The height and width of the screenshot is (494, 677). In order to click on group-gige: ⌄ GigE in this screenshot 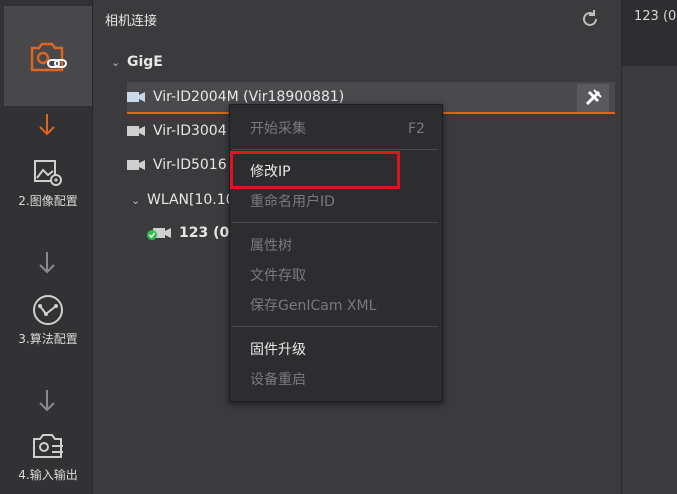, I will do `click(137, 62)`.